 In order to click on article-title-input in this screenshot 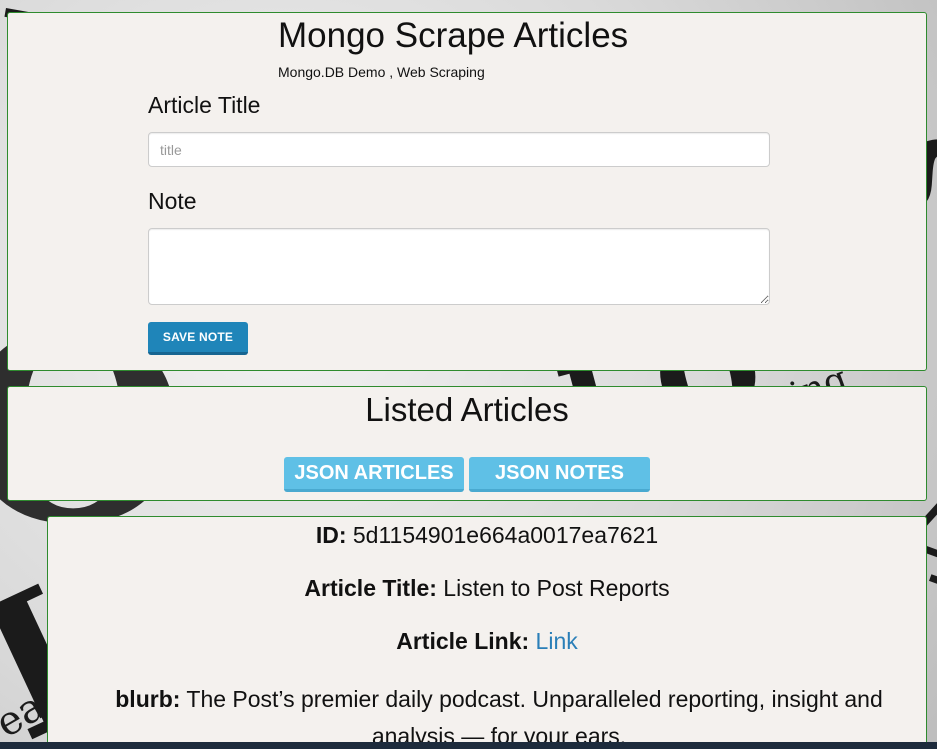, I will do `click(459, 149)`.